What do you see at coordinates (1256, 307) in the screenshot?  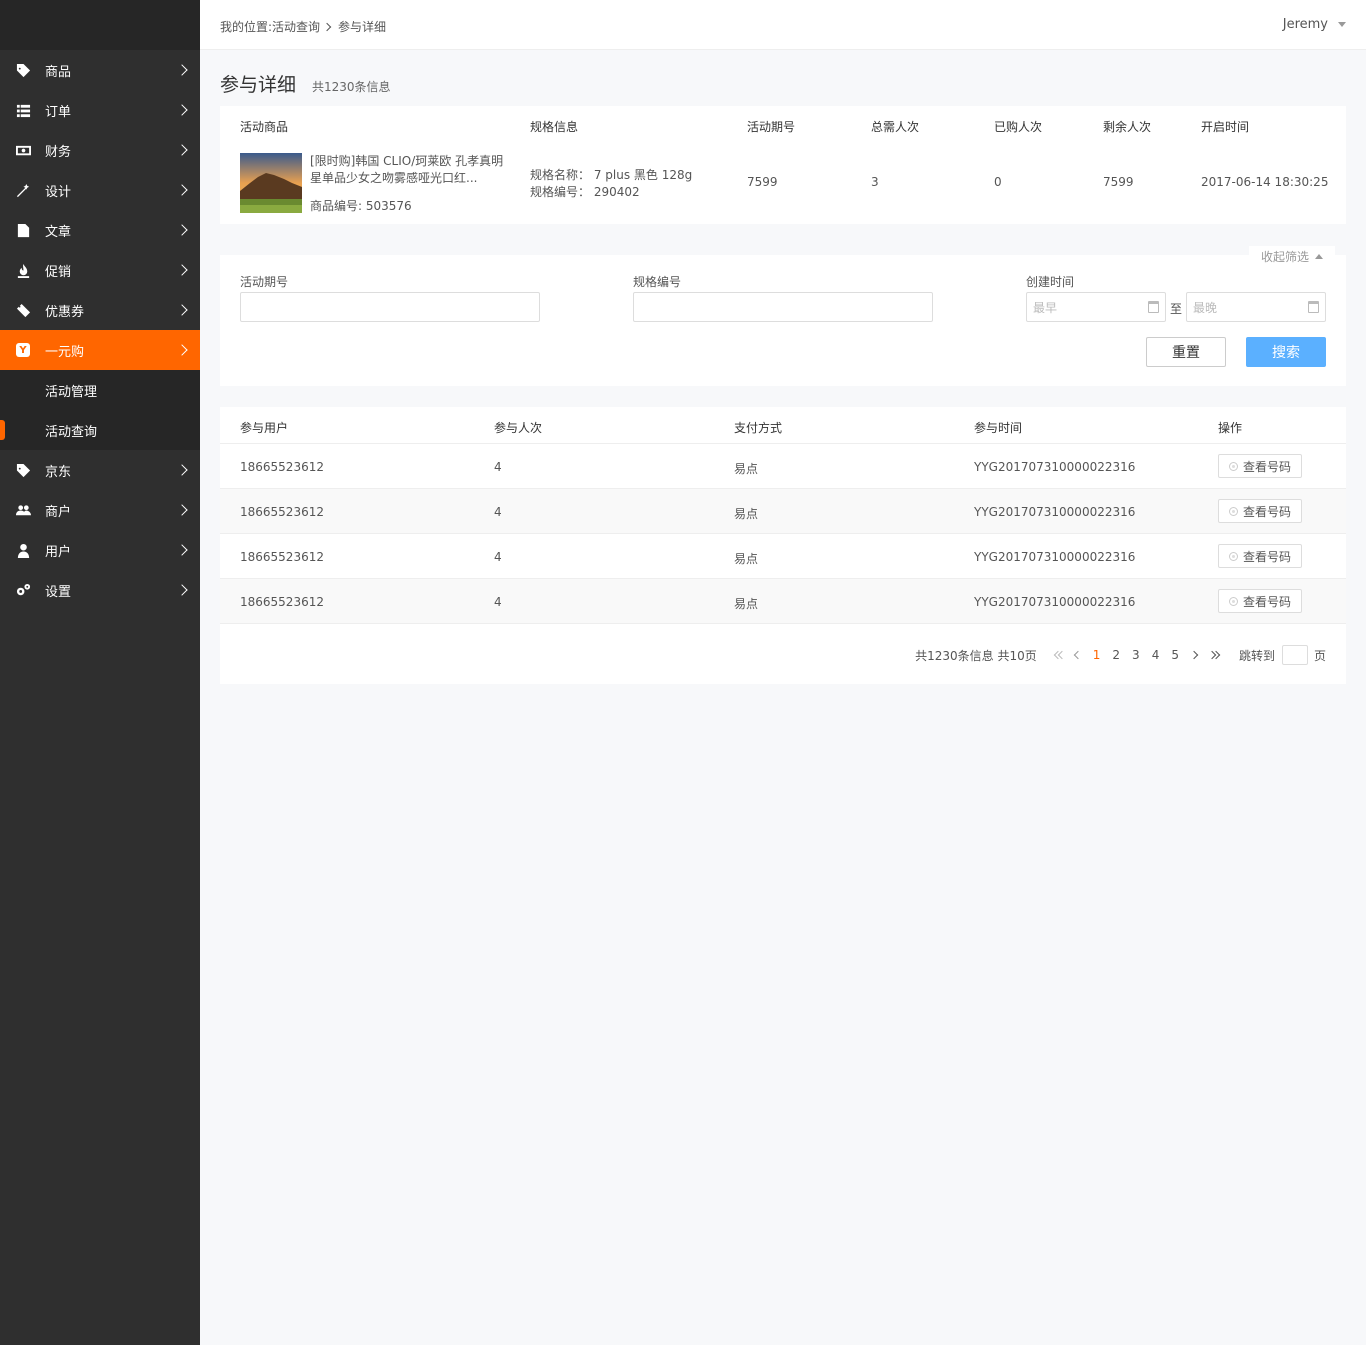 I see `date-end-input: 最晚` at bounding box center [1256, 307].